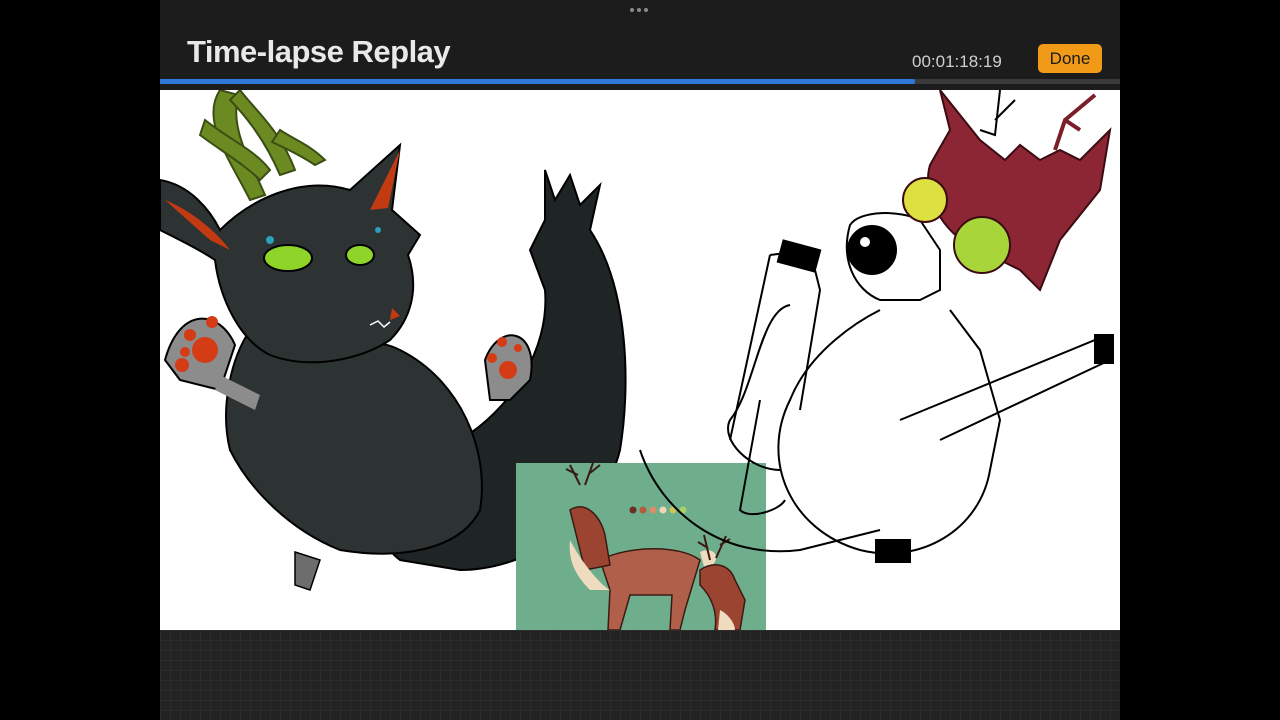 The image size is (1280, 720). I want to click on drag-handle-icon, so click(640, 11).